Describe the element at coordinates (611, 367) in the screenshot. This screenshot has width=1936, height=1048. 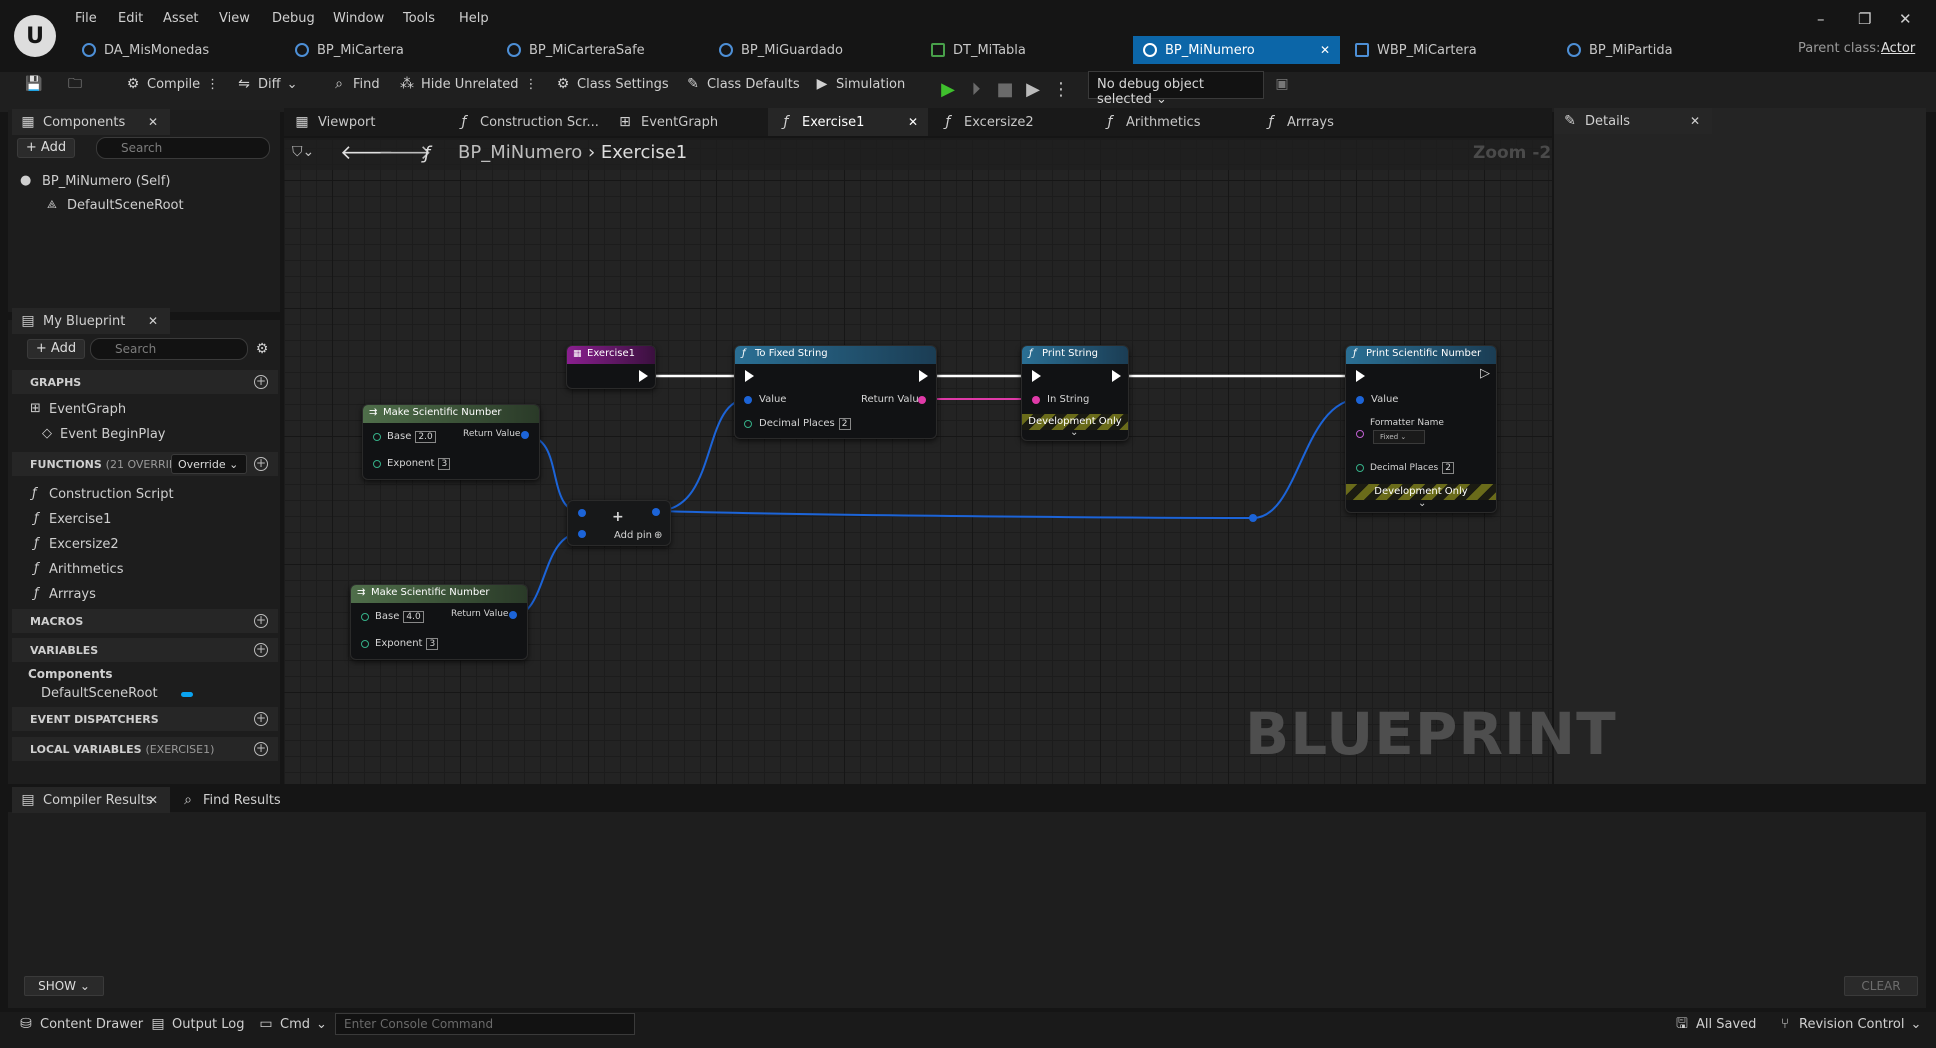
I see `function-entry-node: ▦ Exercise1` at that location.